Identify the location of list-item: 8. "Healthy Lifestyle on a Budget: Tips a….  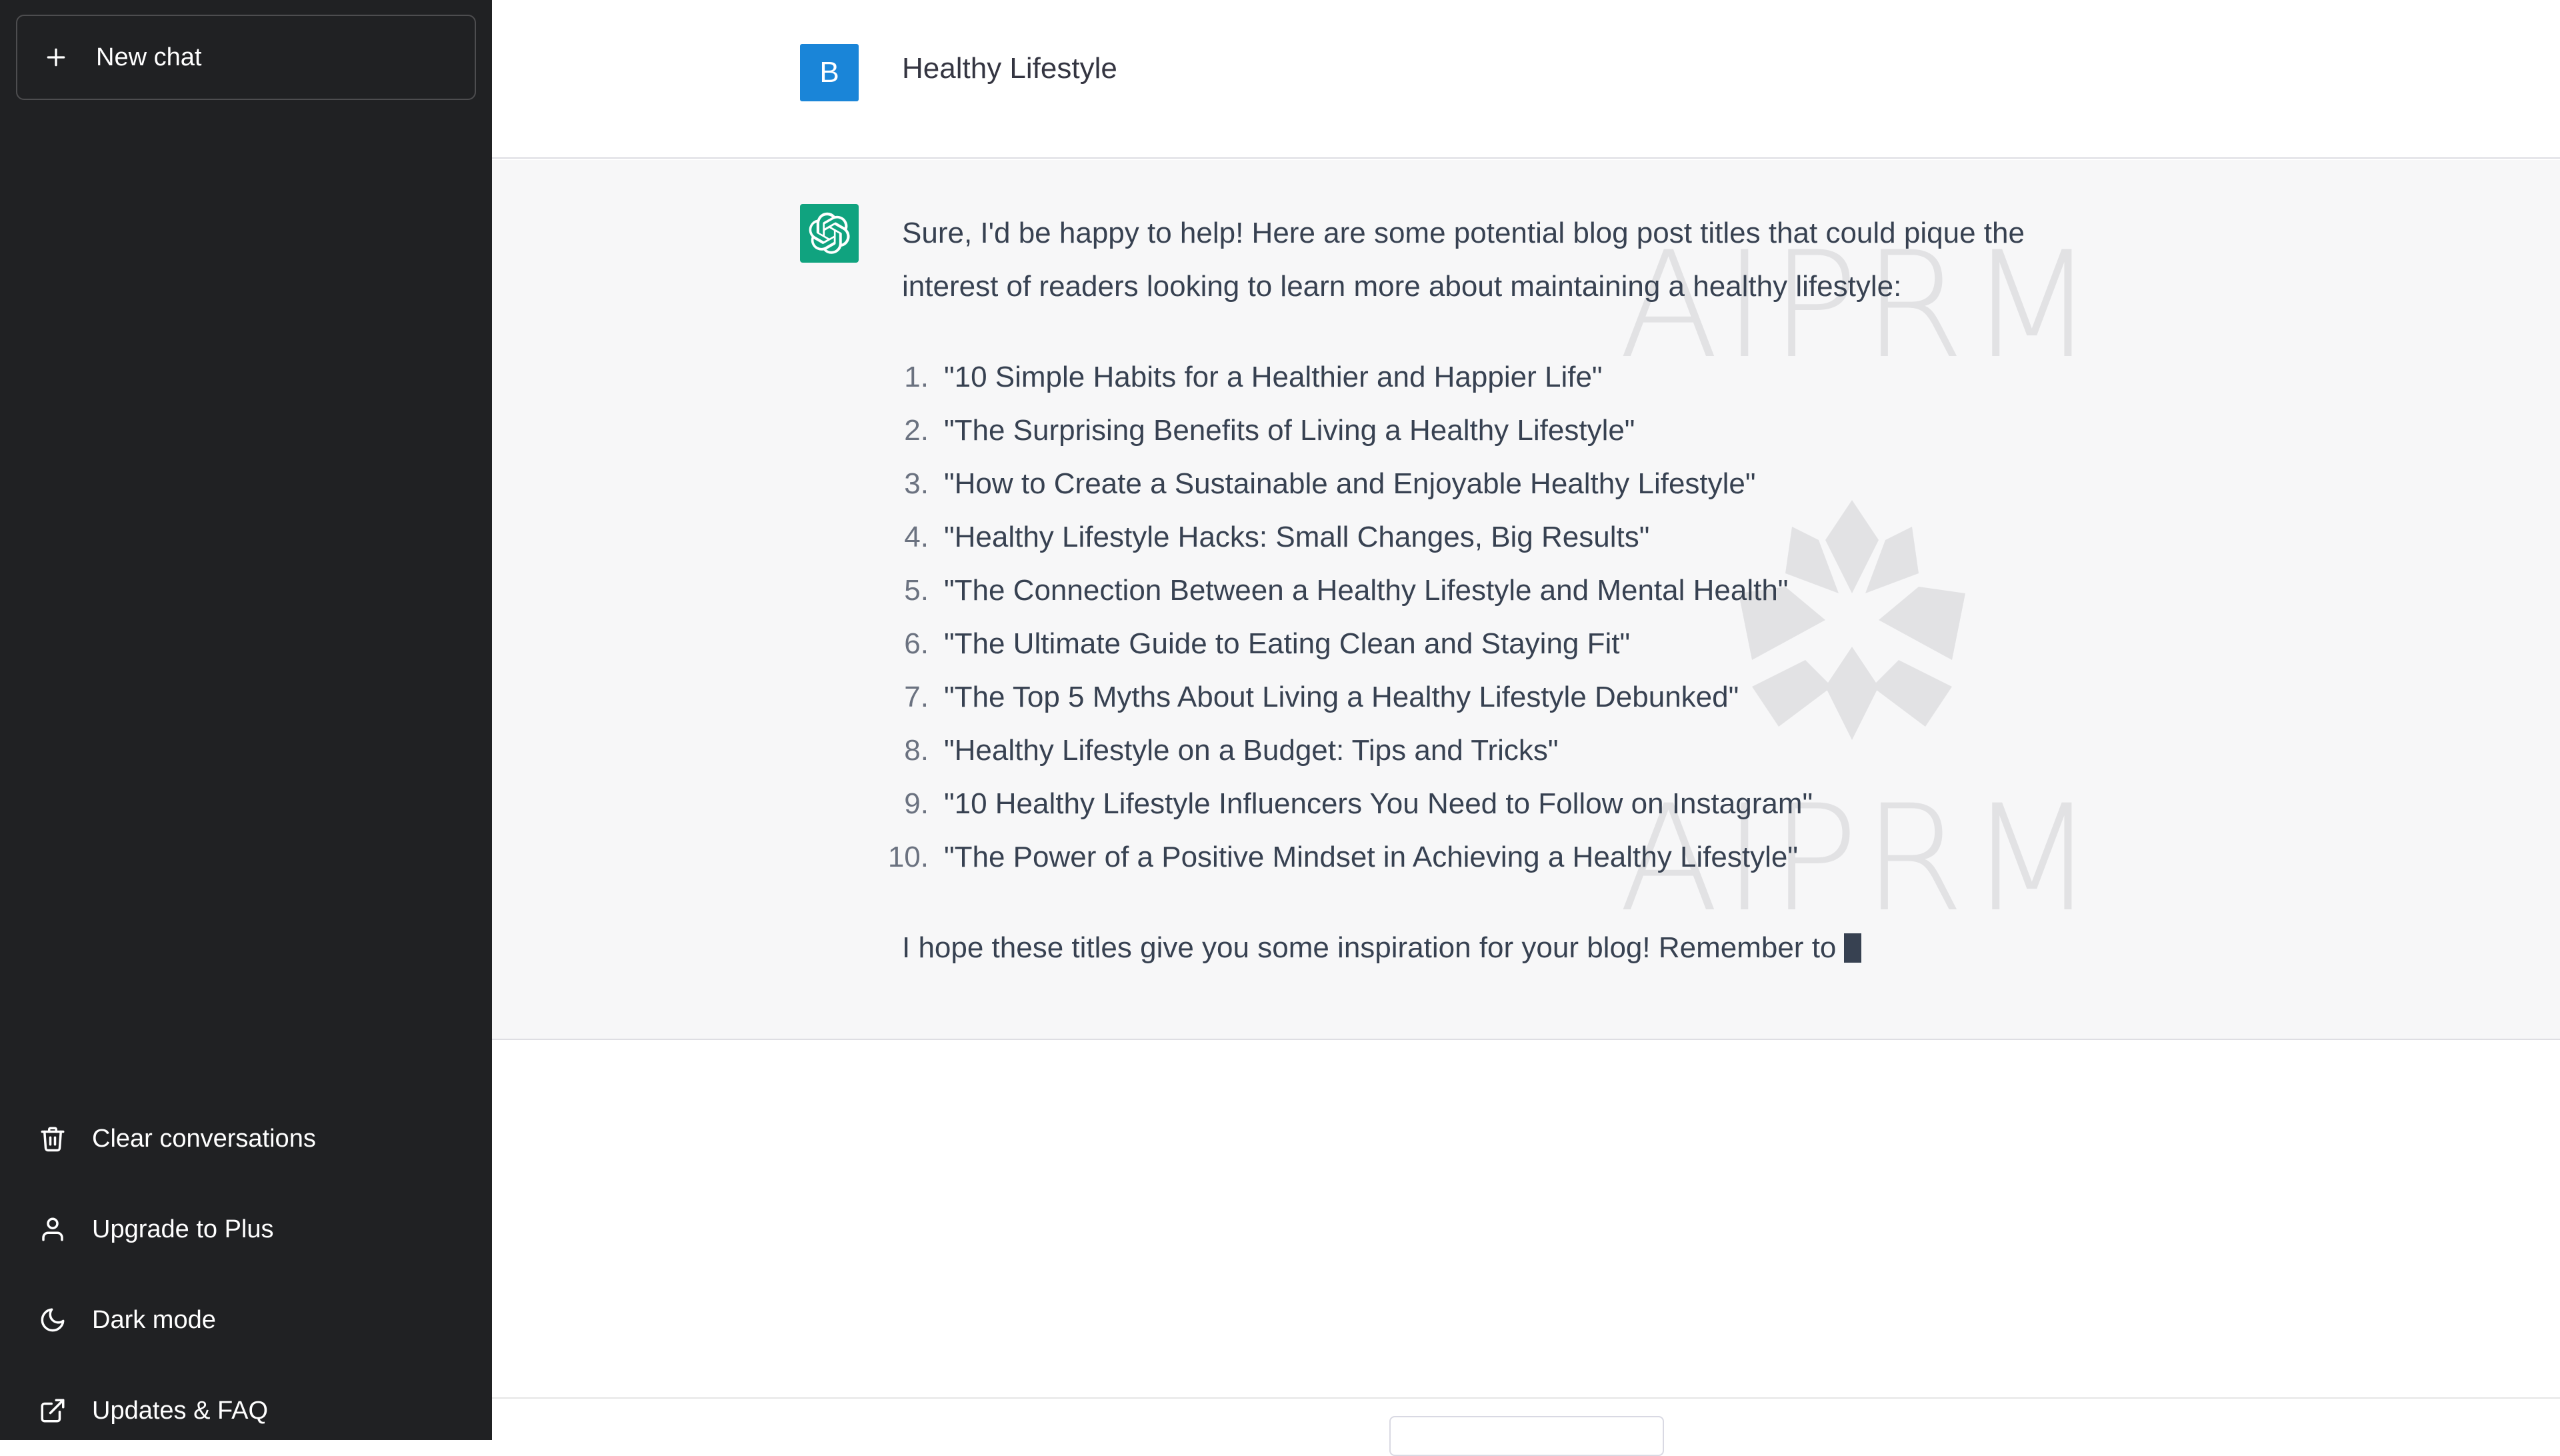
(1502, 750).